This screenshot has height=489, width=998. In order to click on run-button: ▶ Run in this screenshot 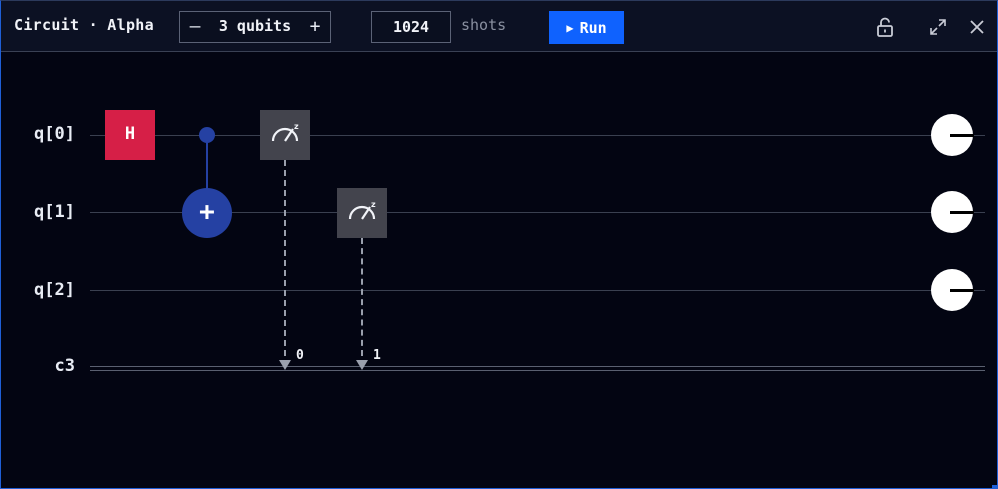, I will do `click(586, 27)`.